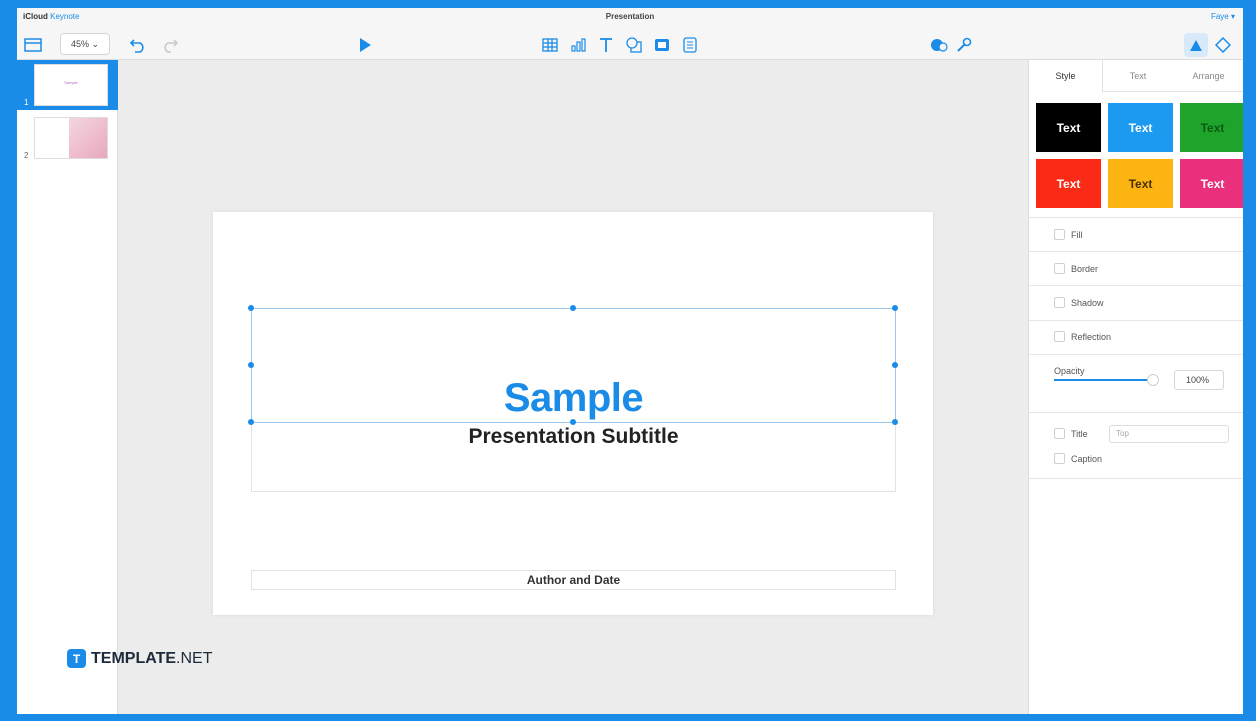  What do you see at coordinates (550, 45) in the screenshot?
I see `table-icon` at bounding box center [550, 45].